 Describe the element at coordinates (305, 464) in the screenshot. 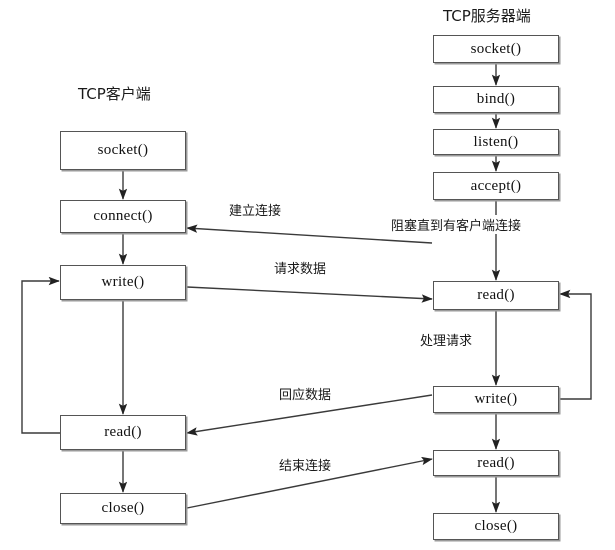

I see `edge-label-5: 结束连接` at that location.